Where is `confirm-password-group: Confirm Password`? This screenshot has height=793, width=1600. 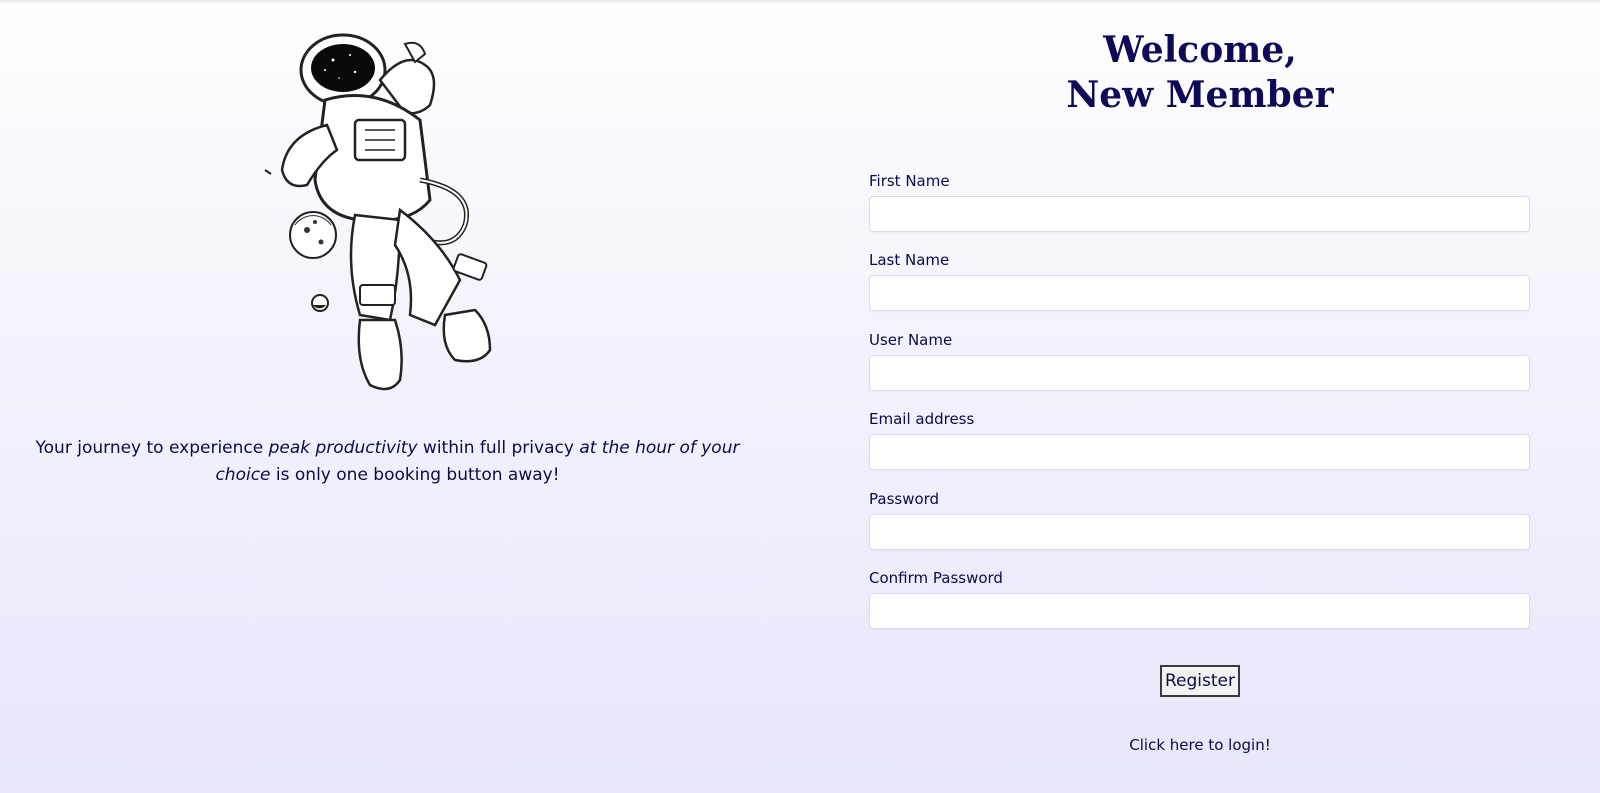
confirm-password-group: Confirm Password is located at coordinates (1199, 599).